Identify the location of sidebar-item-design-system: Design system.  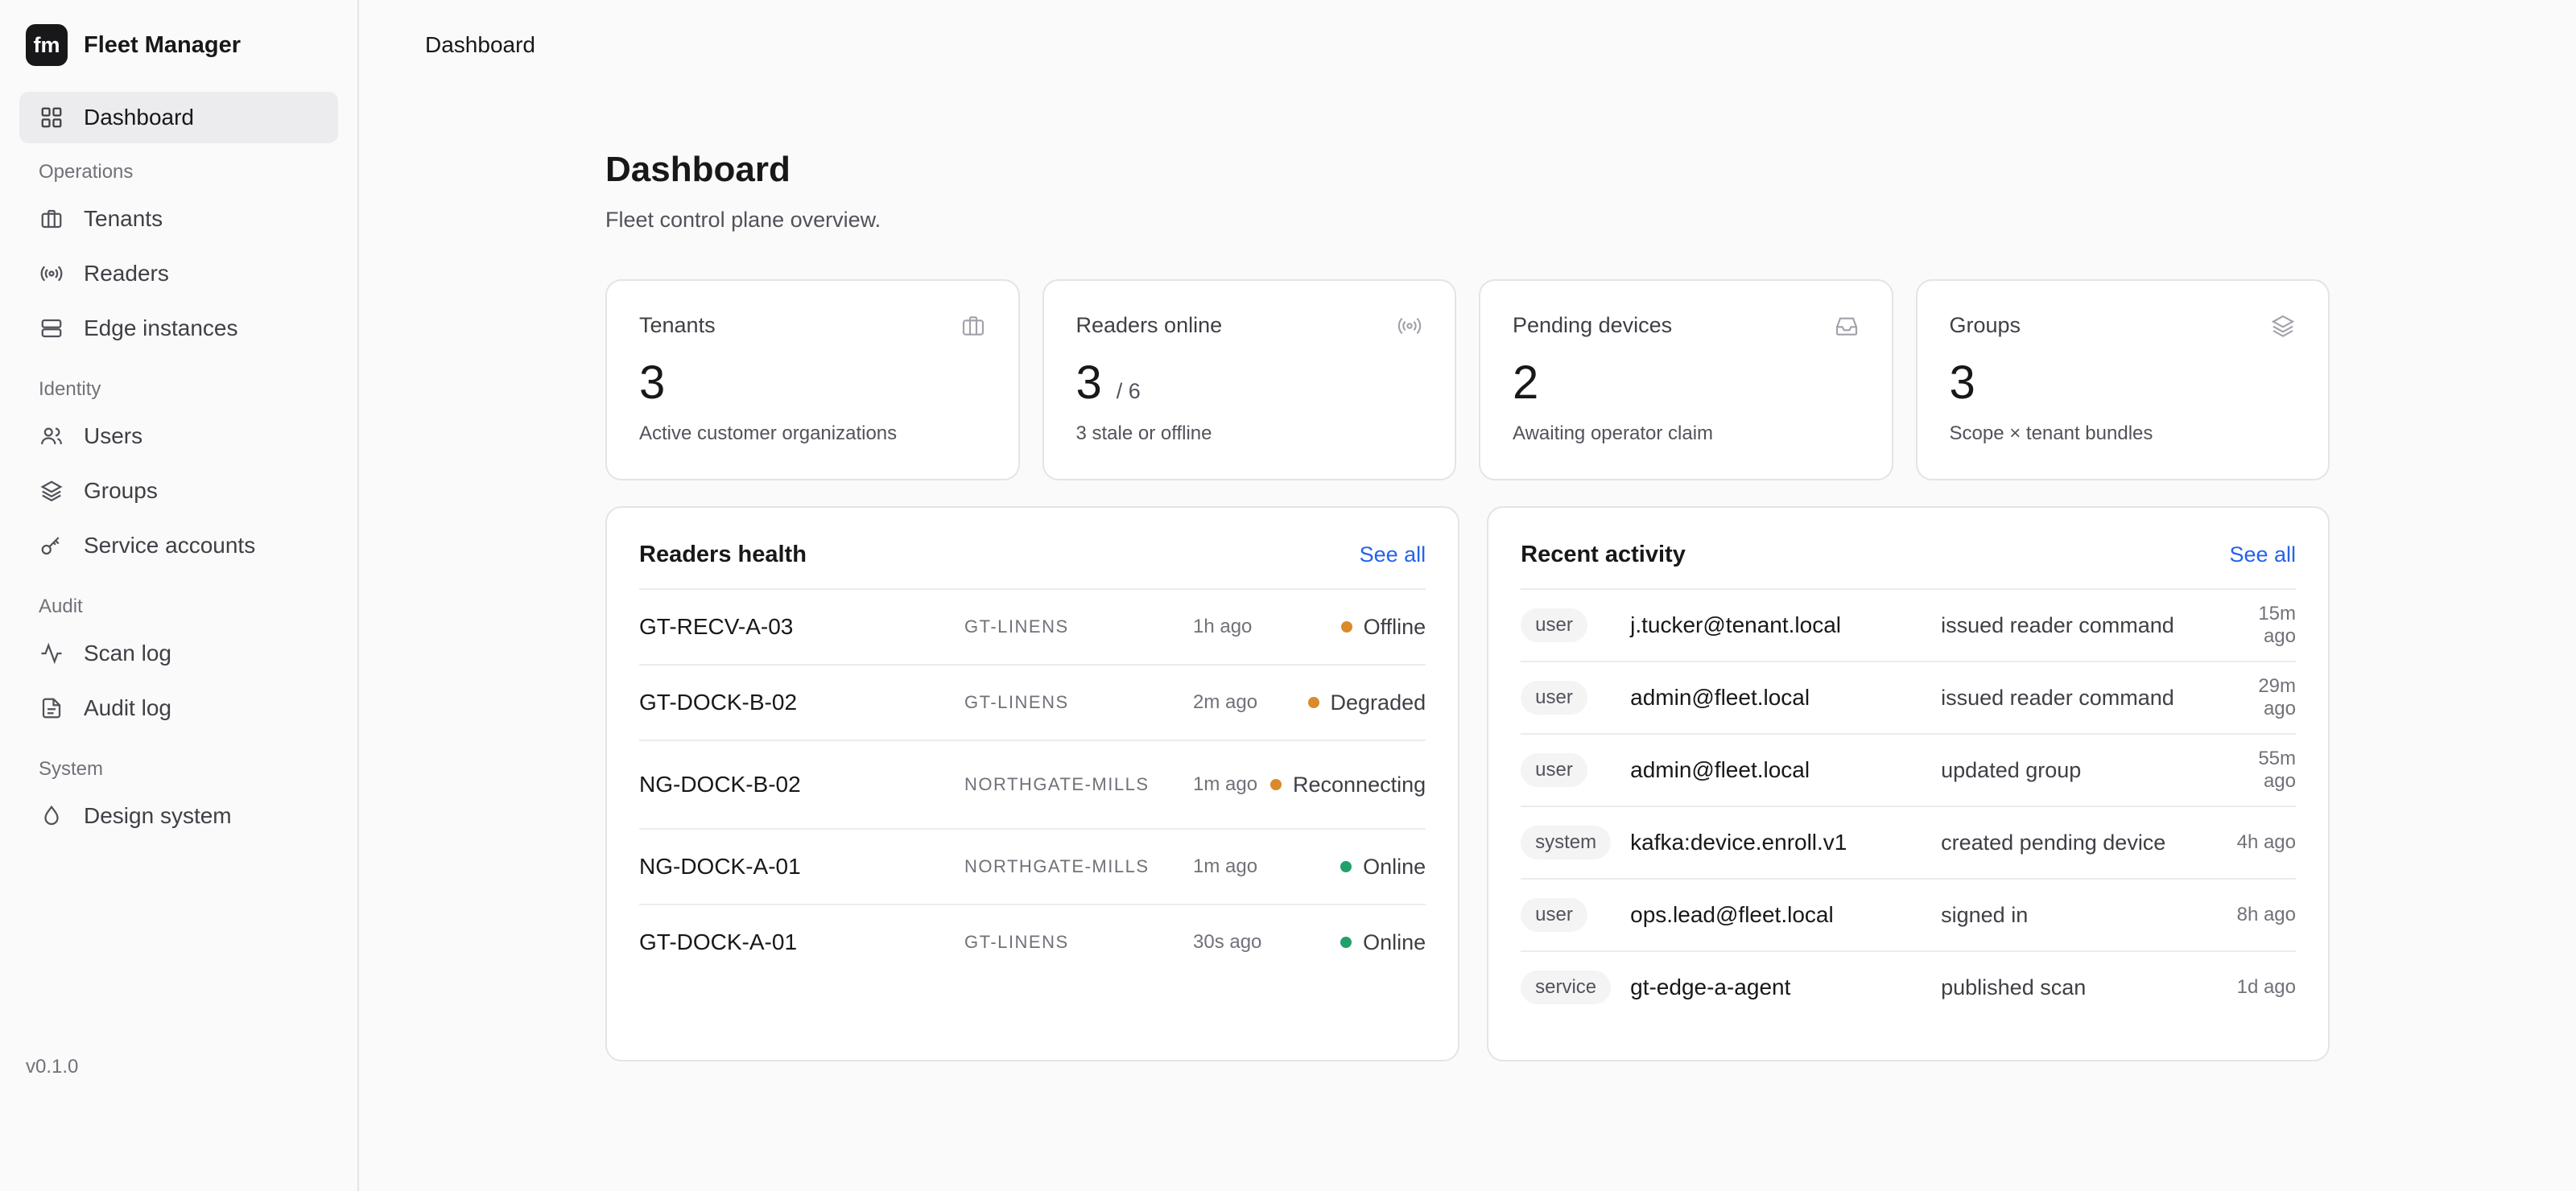
(178, 816).